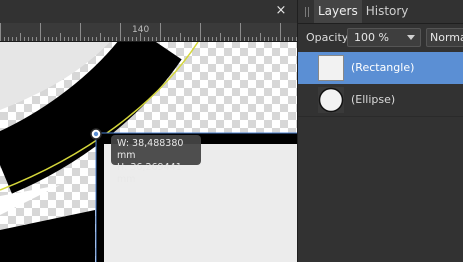  I want to click on document-tab-bar: ×, so click(148, 12).